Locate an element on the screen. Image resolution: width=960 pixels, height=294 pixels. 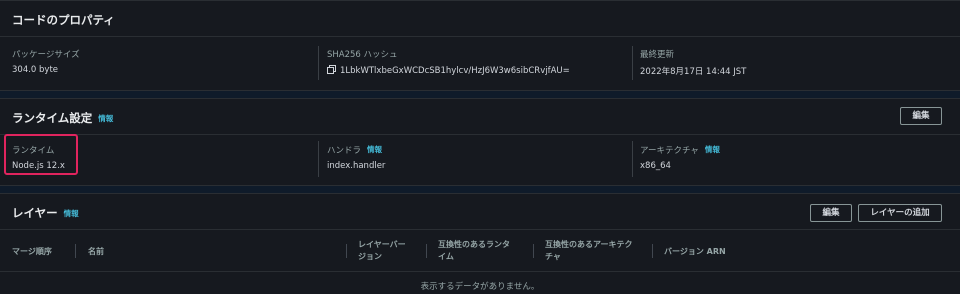
col-compat-runtime-line2: イム is located at coordinates (446, 256).